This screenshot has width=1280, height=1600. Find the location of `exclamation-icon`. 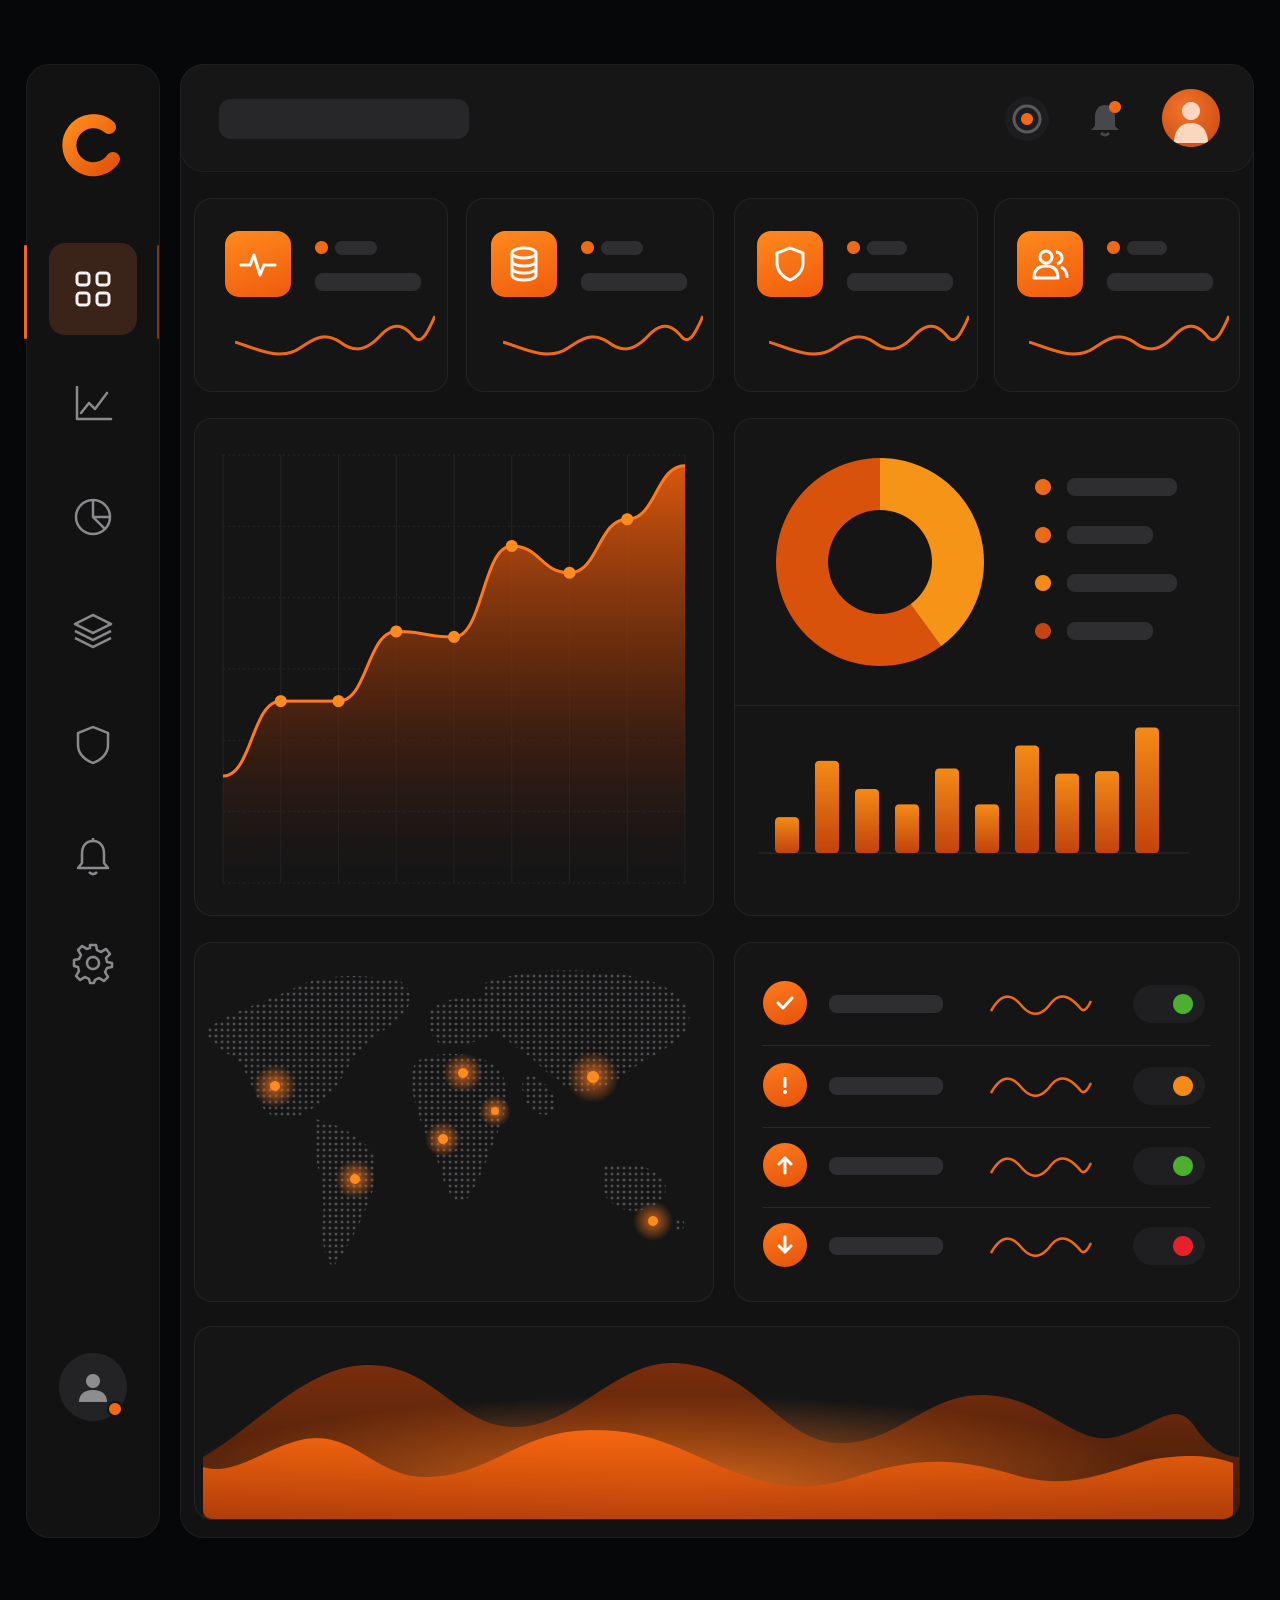

exclamation-icon is located at coordinates (785, 1085).